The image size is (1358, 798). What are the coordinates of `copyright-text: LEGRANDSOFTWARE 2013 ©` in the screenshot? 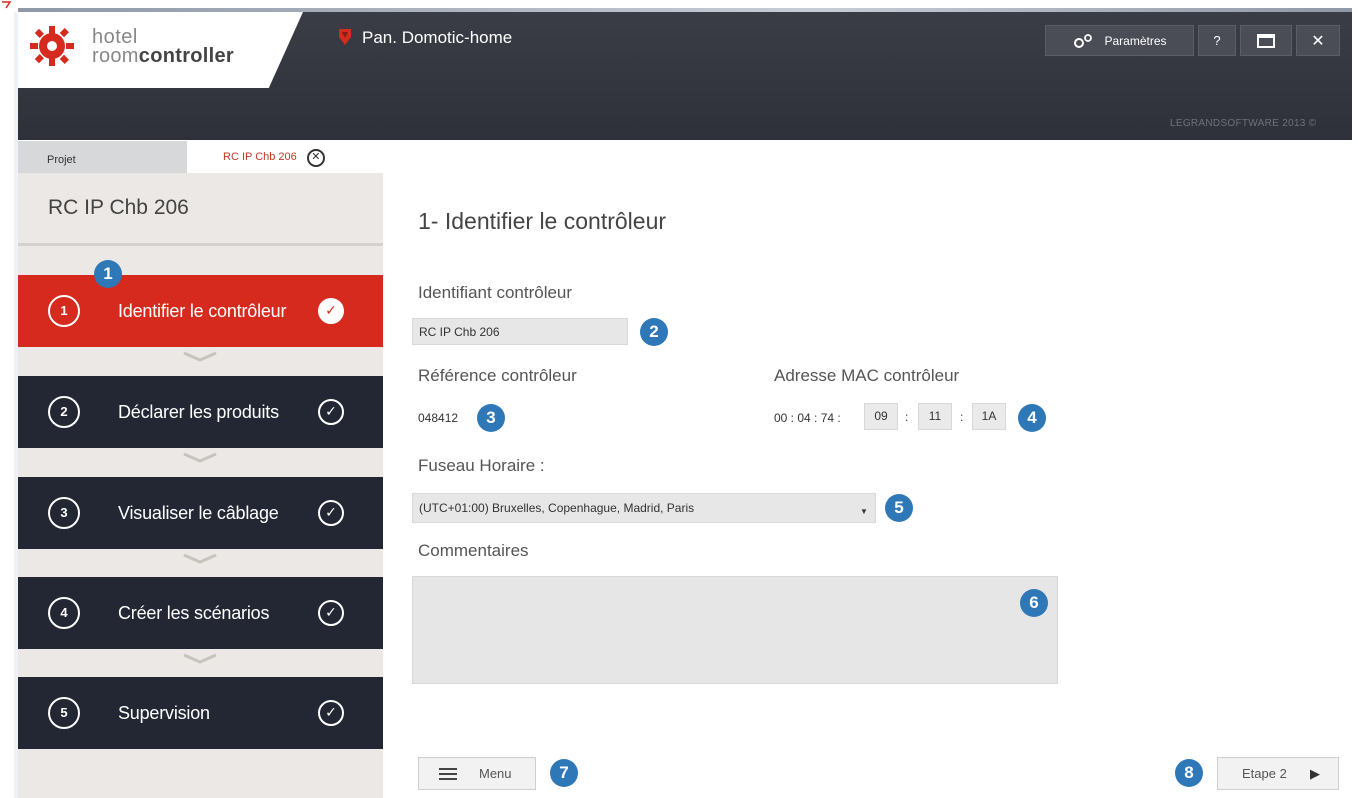 It's located at (1243, 123).